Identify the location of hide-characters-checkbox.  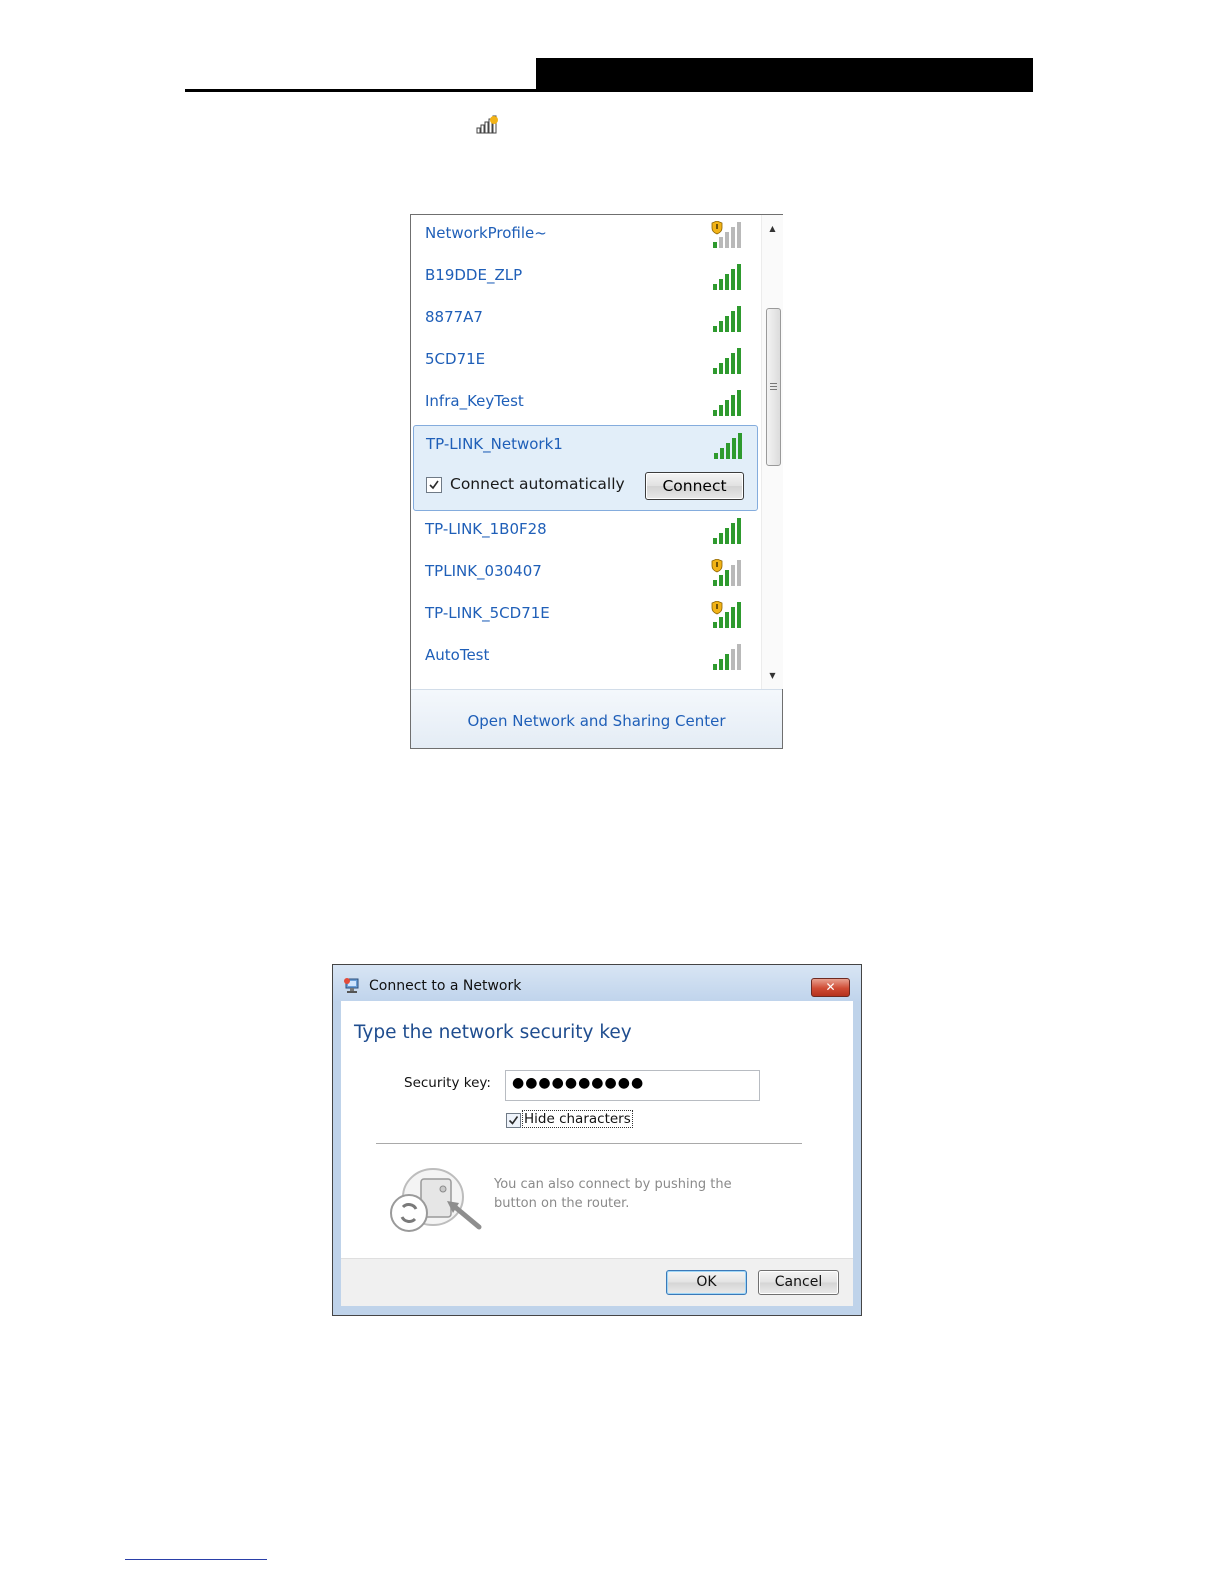
(513, 1120).